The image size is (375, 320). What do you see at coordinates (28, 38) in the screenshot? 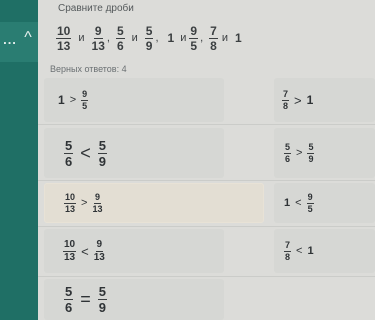
I see `chevron-up-icon: ^` at bounding box center [28, 38].